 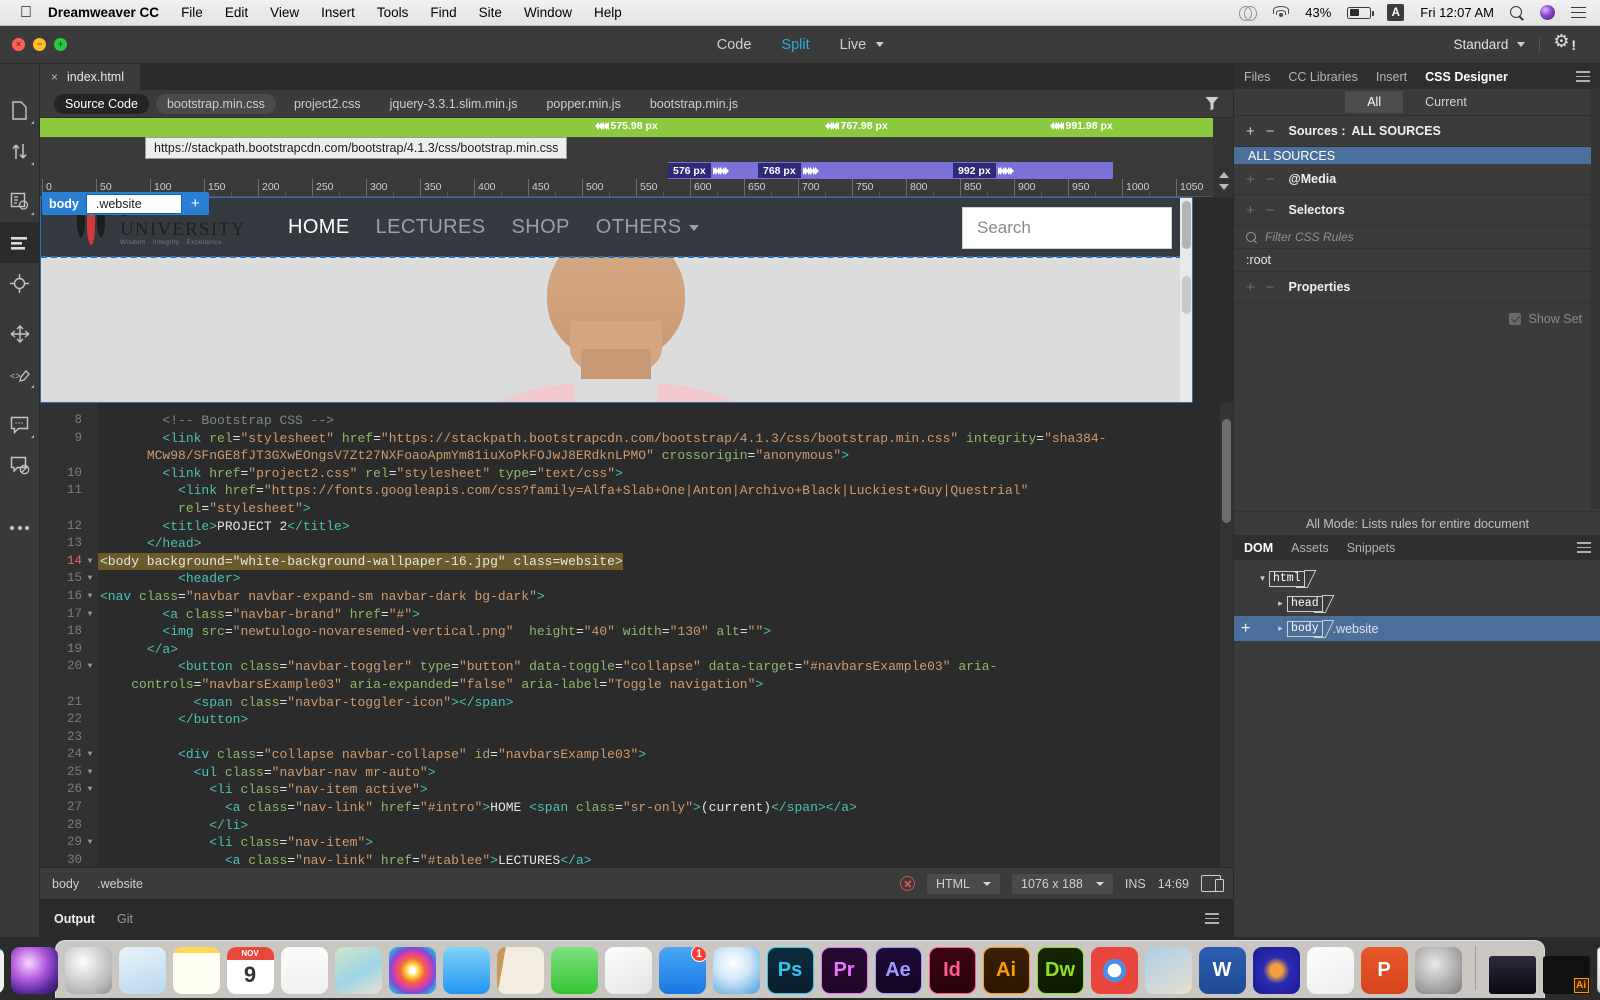 What do you see at coordinates (626, 170) in the screenshot?
I see `media-query-bar-min-width: 576 px 768 px 992 px` at bounding box center [626, 170].